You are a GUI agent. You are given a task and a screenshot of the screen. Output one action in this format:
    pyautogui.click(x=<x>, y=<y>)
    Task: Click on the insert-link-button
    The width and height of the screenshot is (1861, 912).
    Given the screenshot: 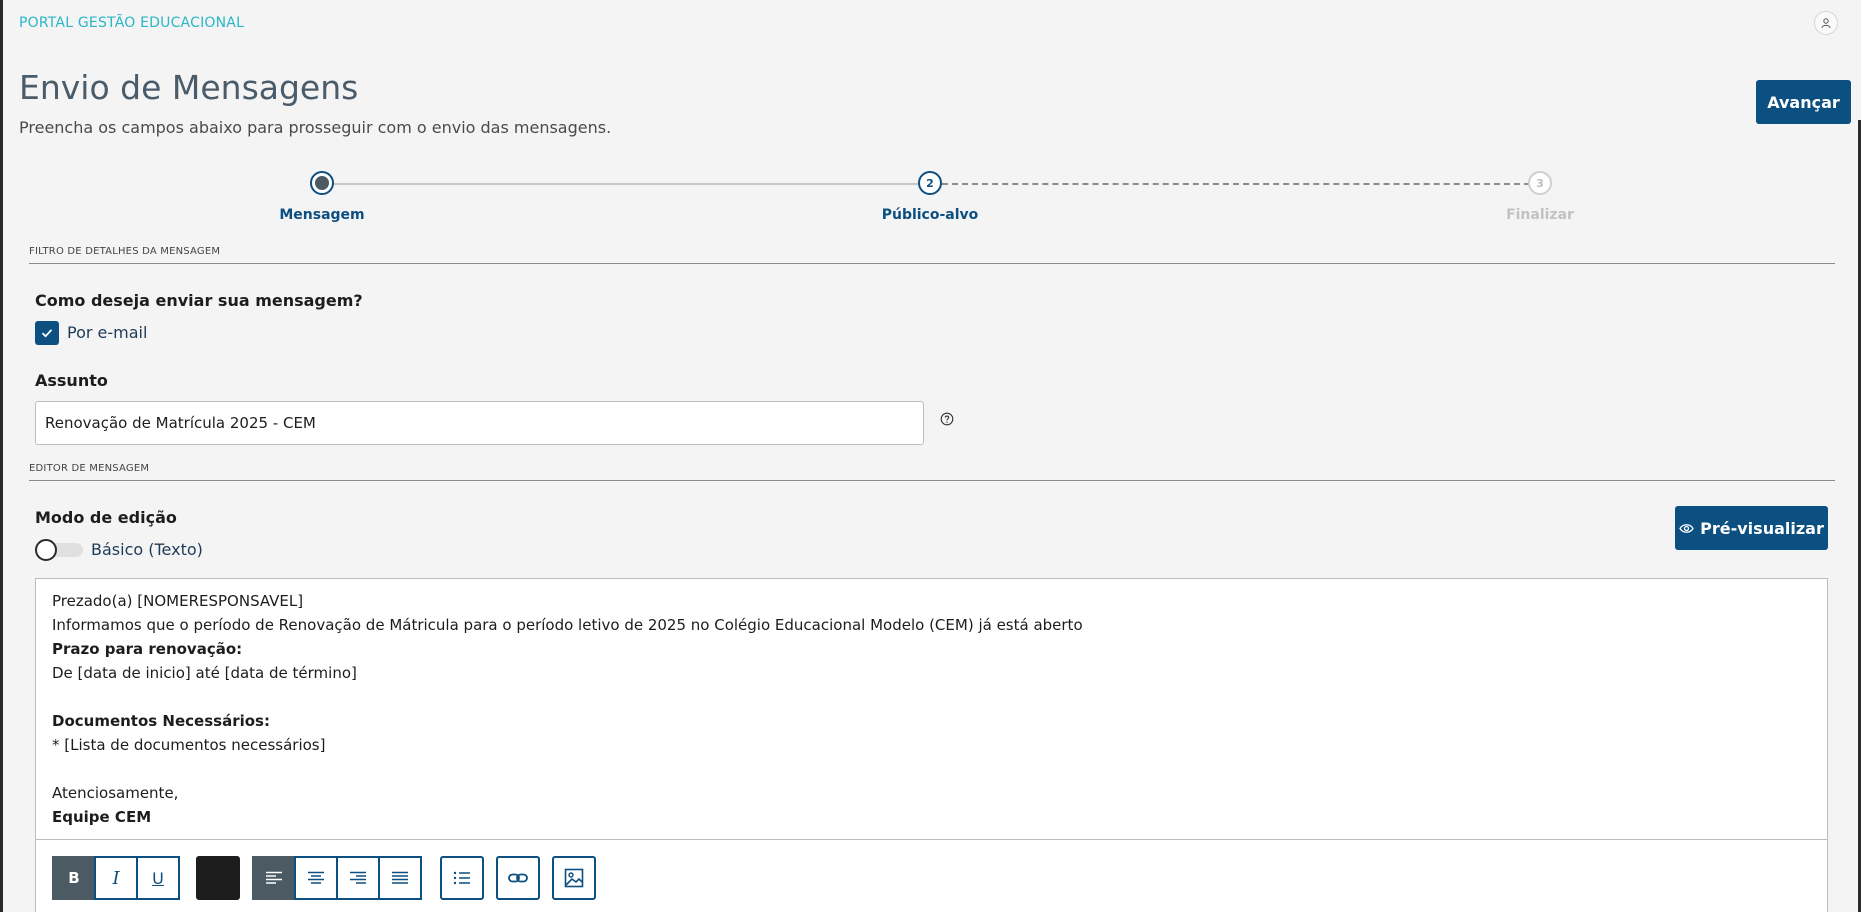 What is the action you would take?
    pyautogui.click(x=518, y=878)
    